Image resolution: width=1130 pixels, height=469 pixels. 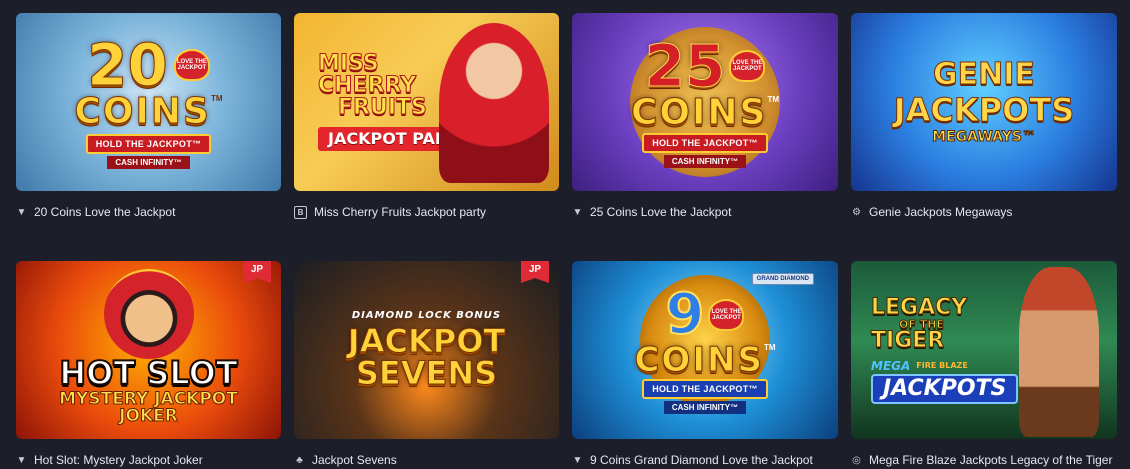 What do you see at coordinates (919, 307) in the screenshot?
I see `art-line1: LEGACY` at bounding box center [919, 307].